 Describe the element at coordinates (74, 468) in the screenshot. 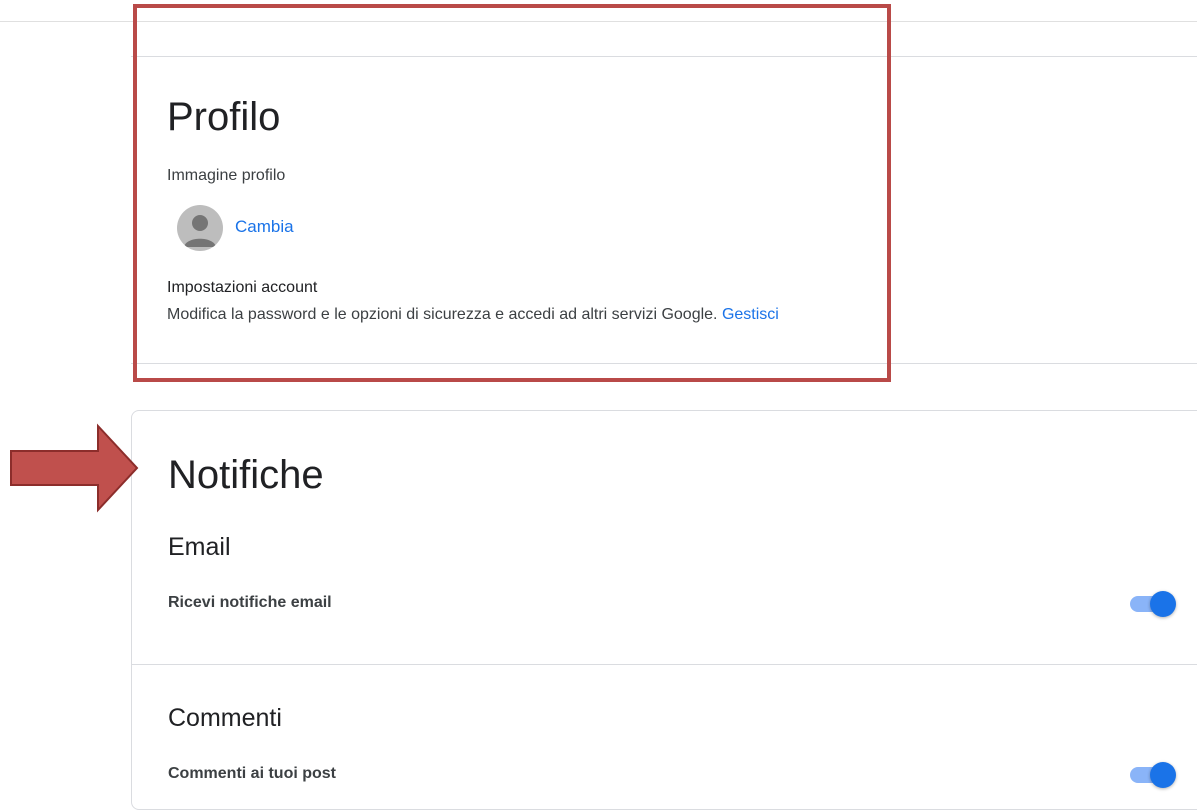

I see `arrow-right-icon` at that location.